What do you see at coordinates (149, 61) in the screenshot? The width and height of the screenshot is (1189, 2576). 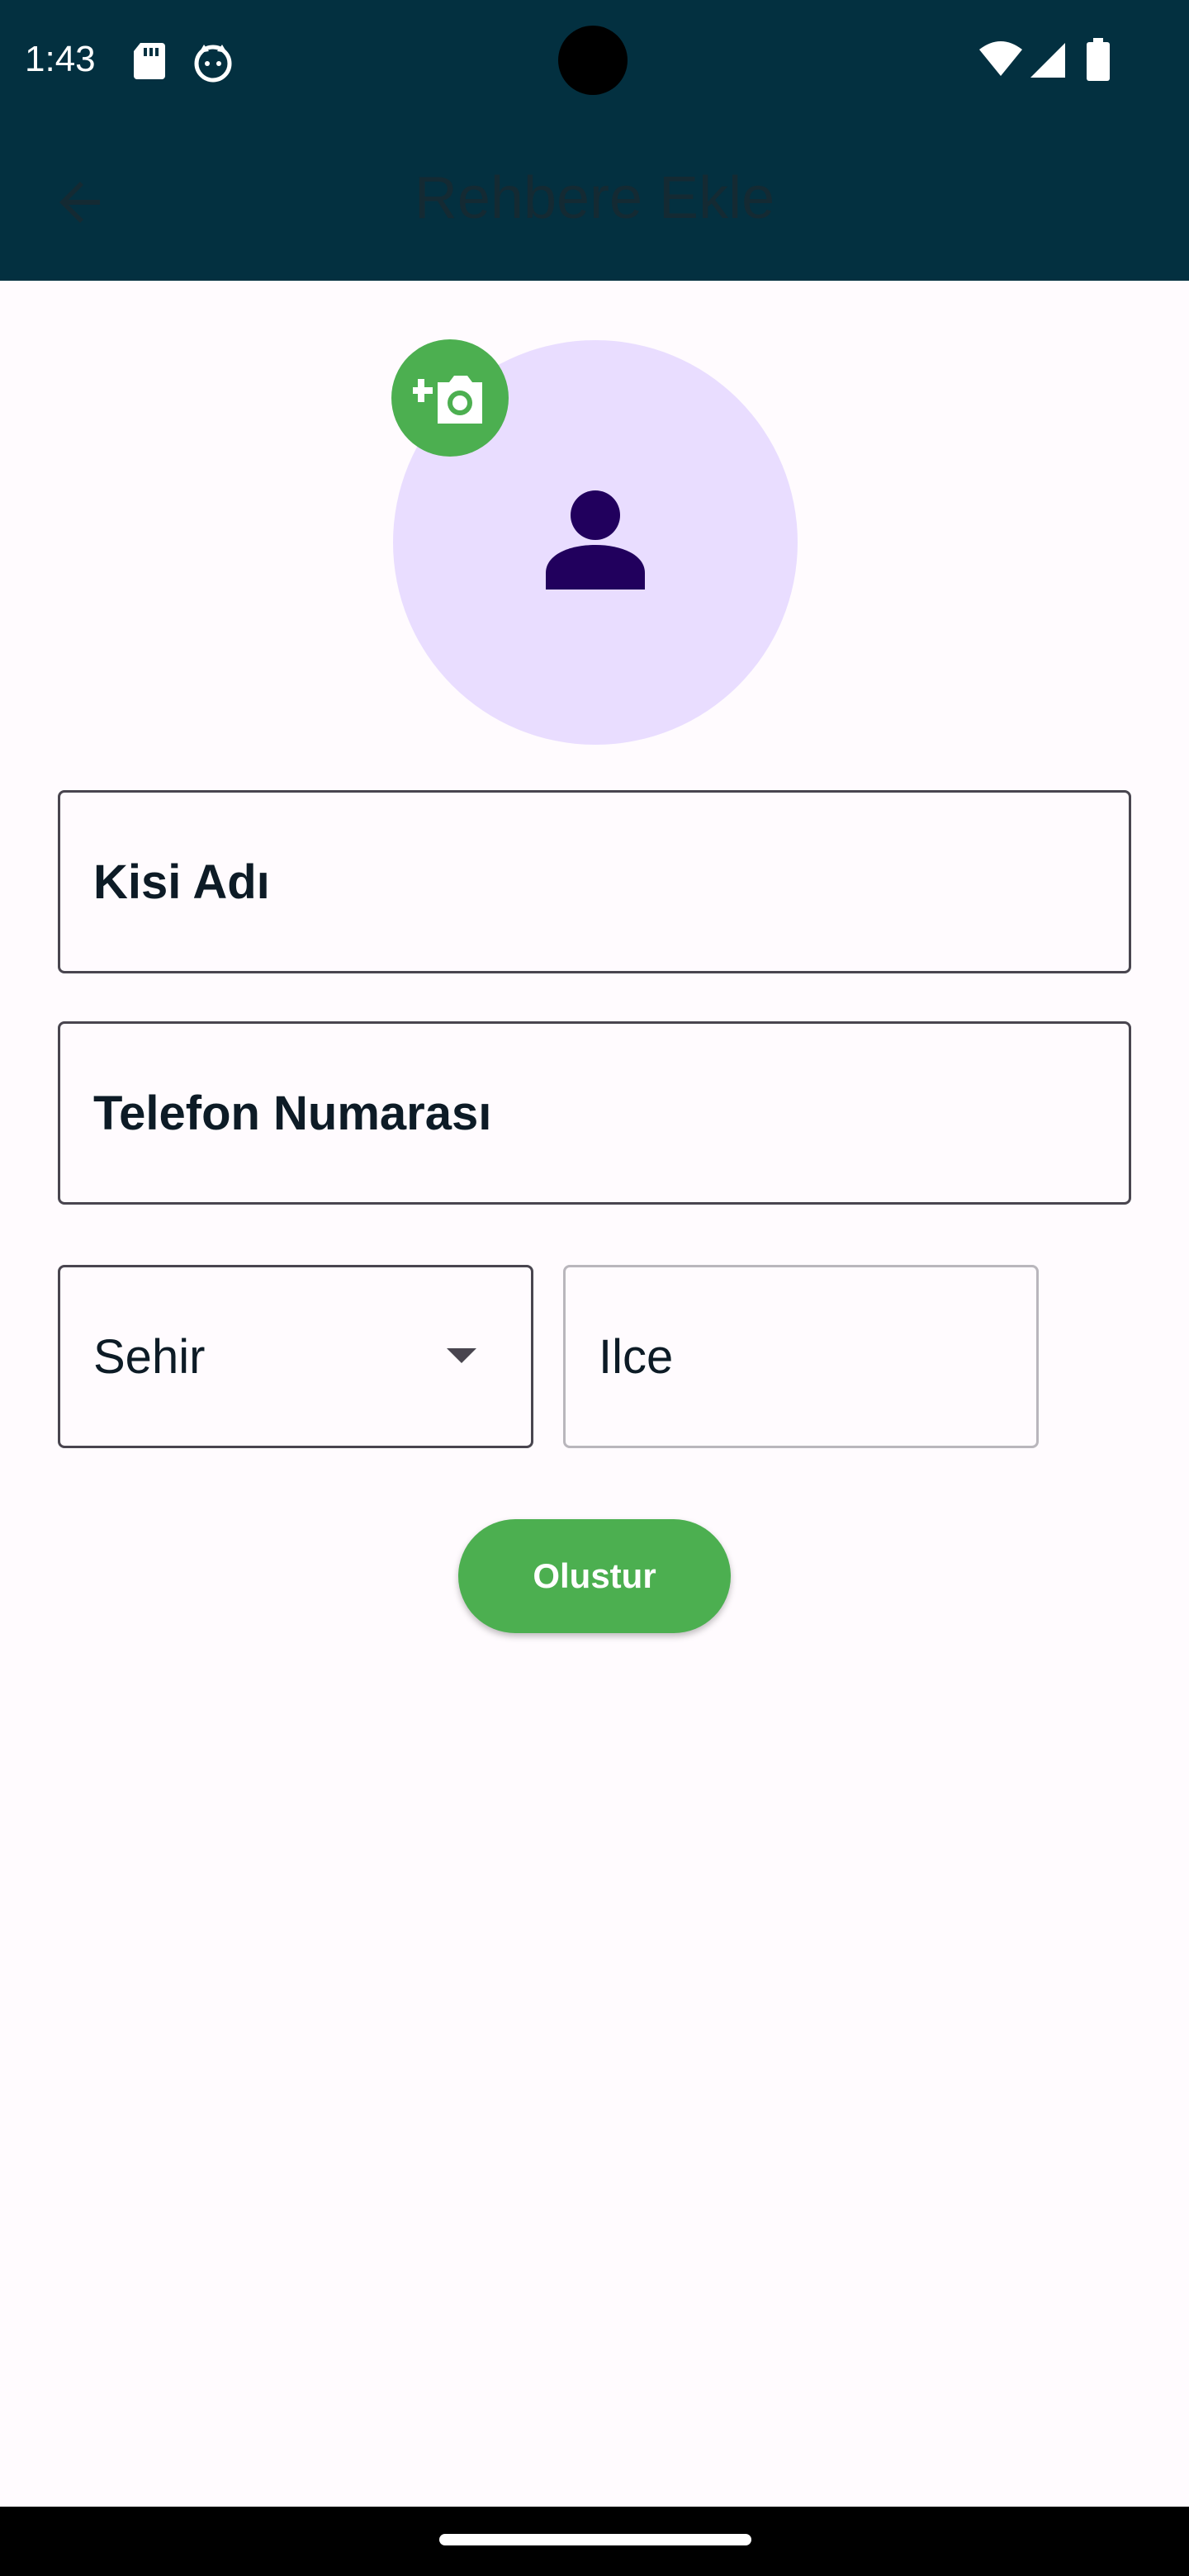 I see `sd-card-icon` at bounding box center [149, 61].